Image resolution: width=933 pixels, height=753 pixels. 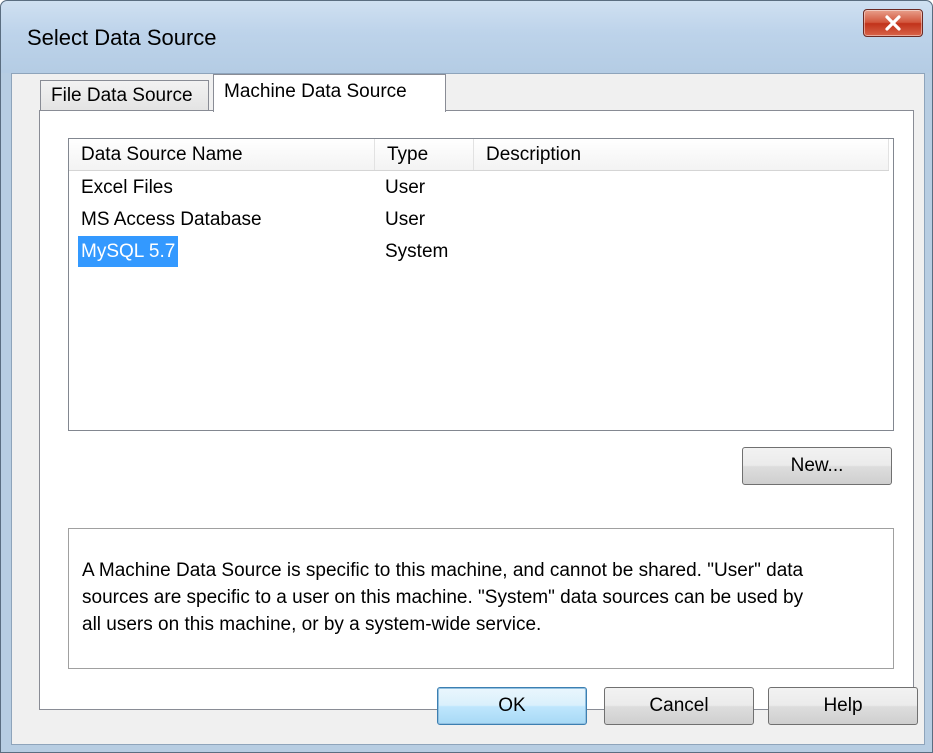 What do you see at coordinates (222, 154) in the screenshot?
I see `column-header-name: Data Source Name` at bounding box center [222, 154].